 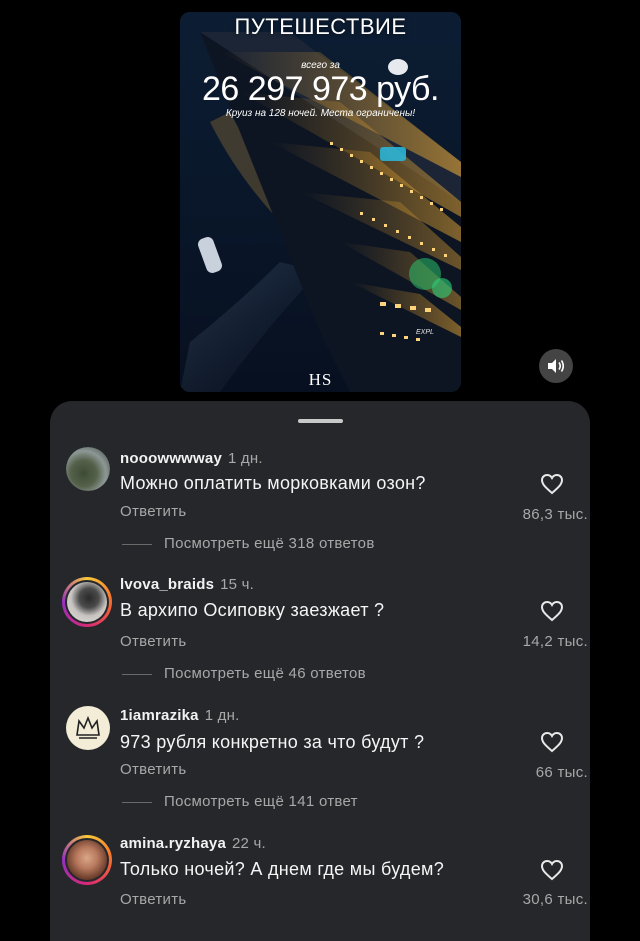 What do you see at coordinates (187, 584) in the screenshot?
I see `comment-username: lvova_braids 15 ч.` at bounding box center [187, 584].